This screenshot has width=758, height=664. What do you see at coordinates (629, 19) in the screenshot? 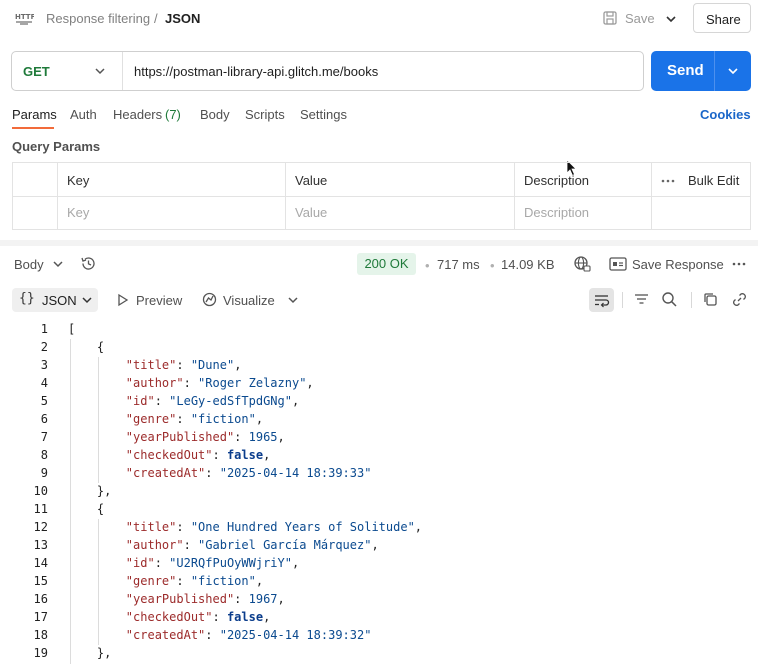
I see `save-button: Save` at bounding box center [629, 19].